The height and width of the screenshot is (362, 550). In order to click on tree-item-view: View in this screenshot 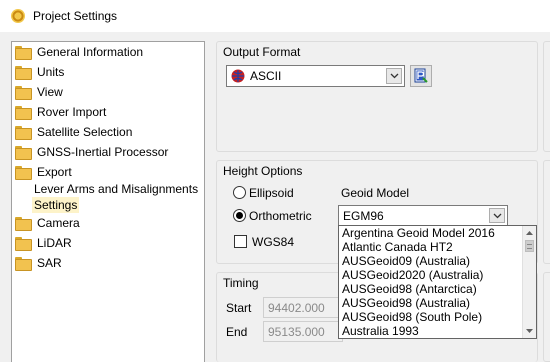, I will do `click(39, 92)`.